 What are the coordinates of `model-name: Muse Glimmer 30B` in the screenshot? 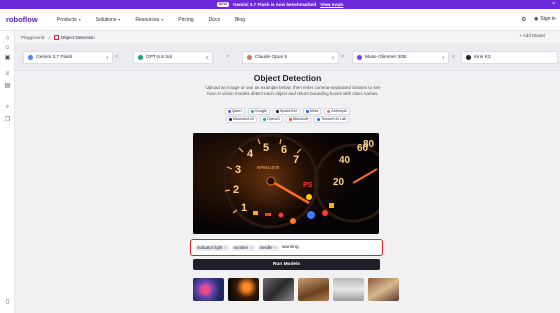 It's located at (386, 57).